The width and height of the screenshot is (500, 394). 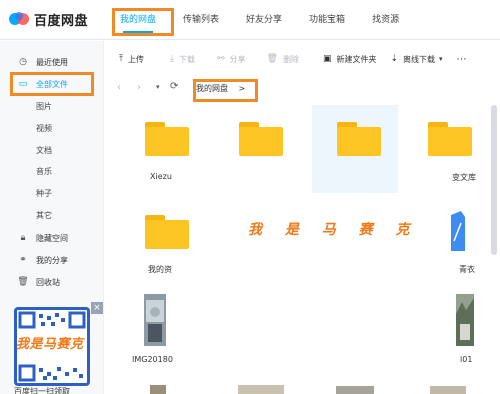 What do you see at coordinates (466, 359) in the screenshot?
I see `file-name: l01` at bounding box center [466, 359].